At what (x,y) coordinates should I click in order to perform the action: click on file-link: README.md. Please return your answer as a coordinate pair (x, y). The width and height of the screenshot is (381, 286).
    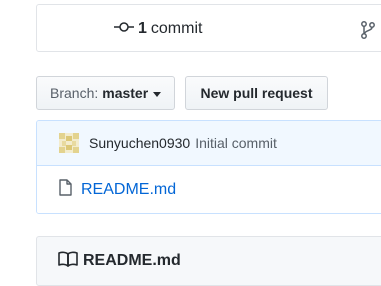
    Looking at the image, I should click on (128, 190).